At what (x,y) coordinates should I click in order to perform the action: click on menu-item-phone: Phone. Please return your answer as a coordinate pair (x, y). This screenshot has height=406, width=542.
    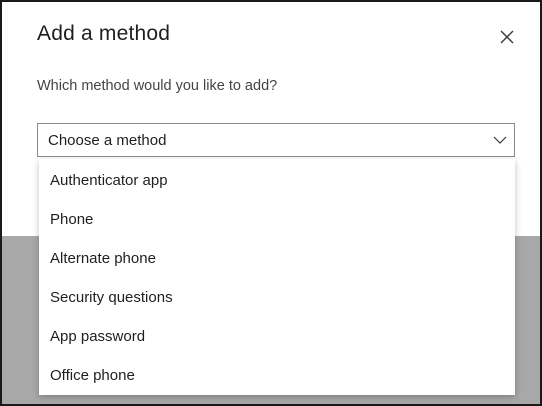
    Looking at the image, I should click on (277, 219).